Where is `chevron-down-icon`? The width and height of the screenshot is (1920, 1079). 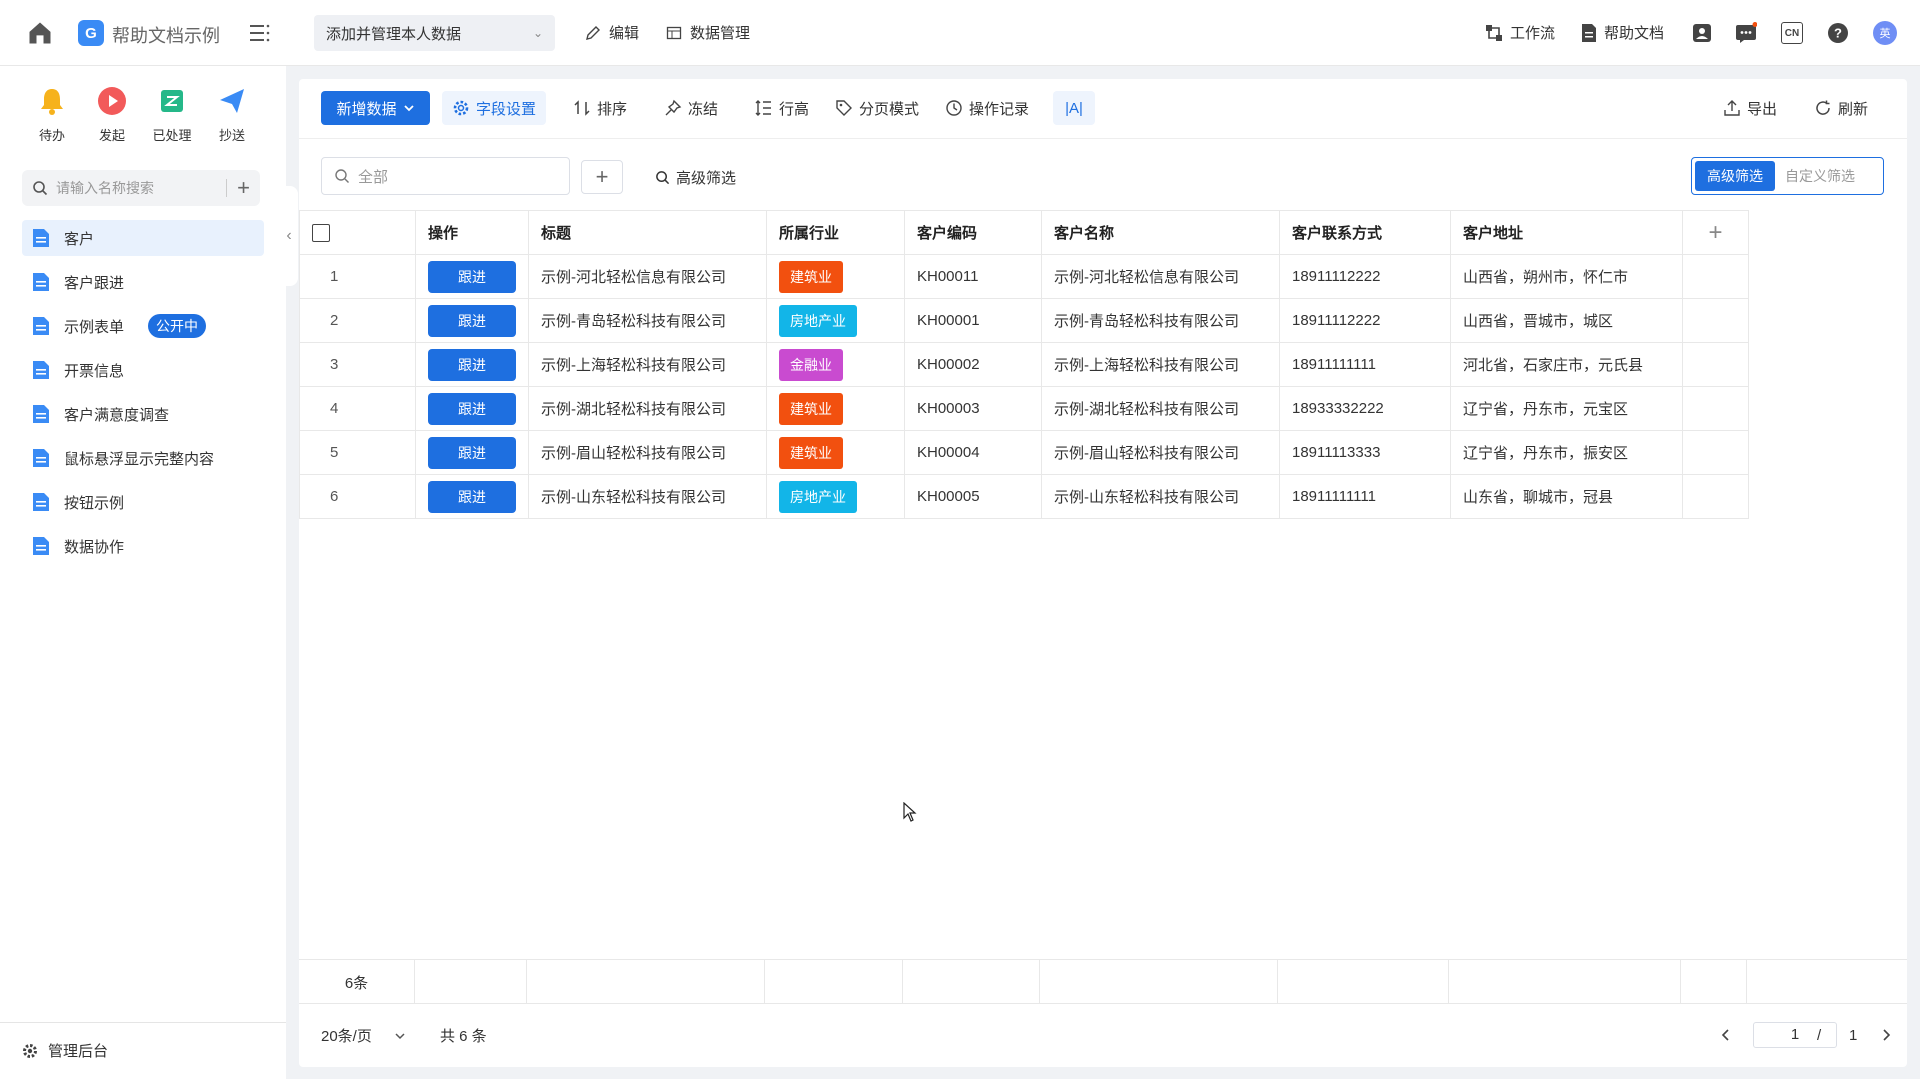
chevron-down-icon is located at coordinates (408, 108).